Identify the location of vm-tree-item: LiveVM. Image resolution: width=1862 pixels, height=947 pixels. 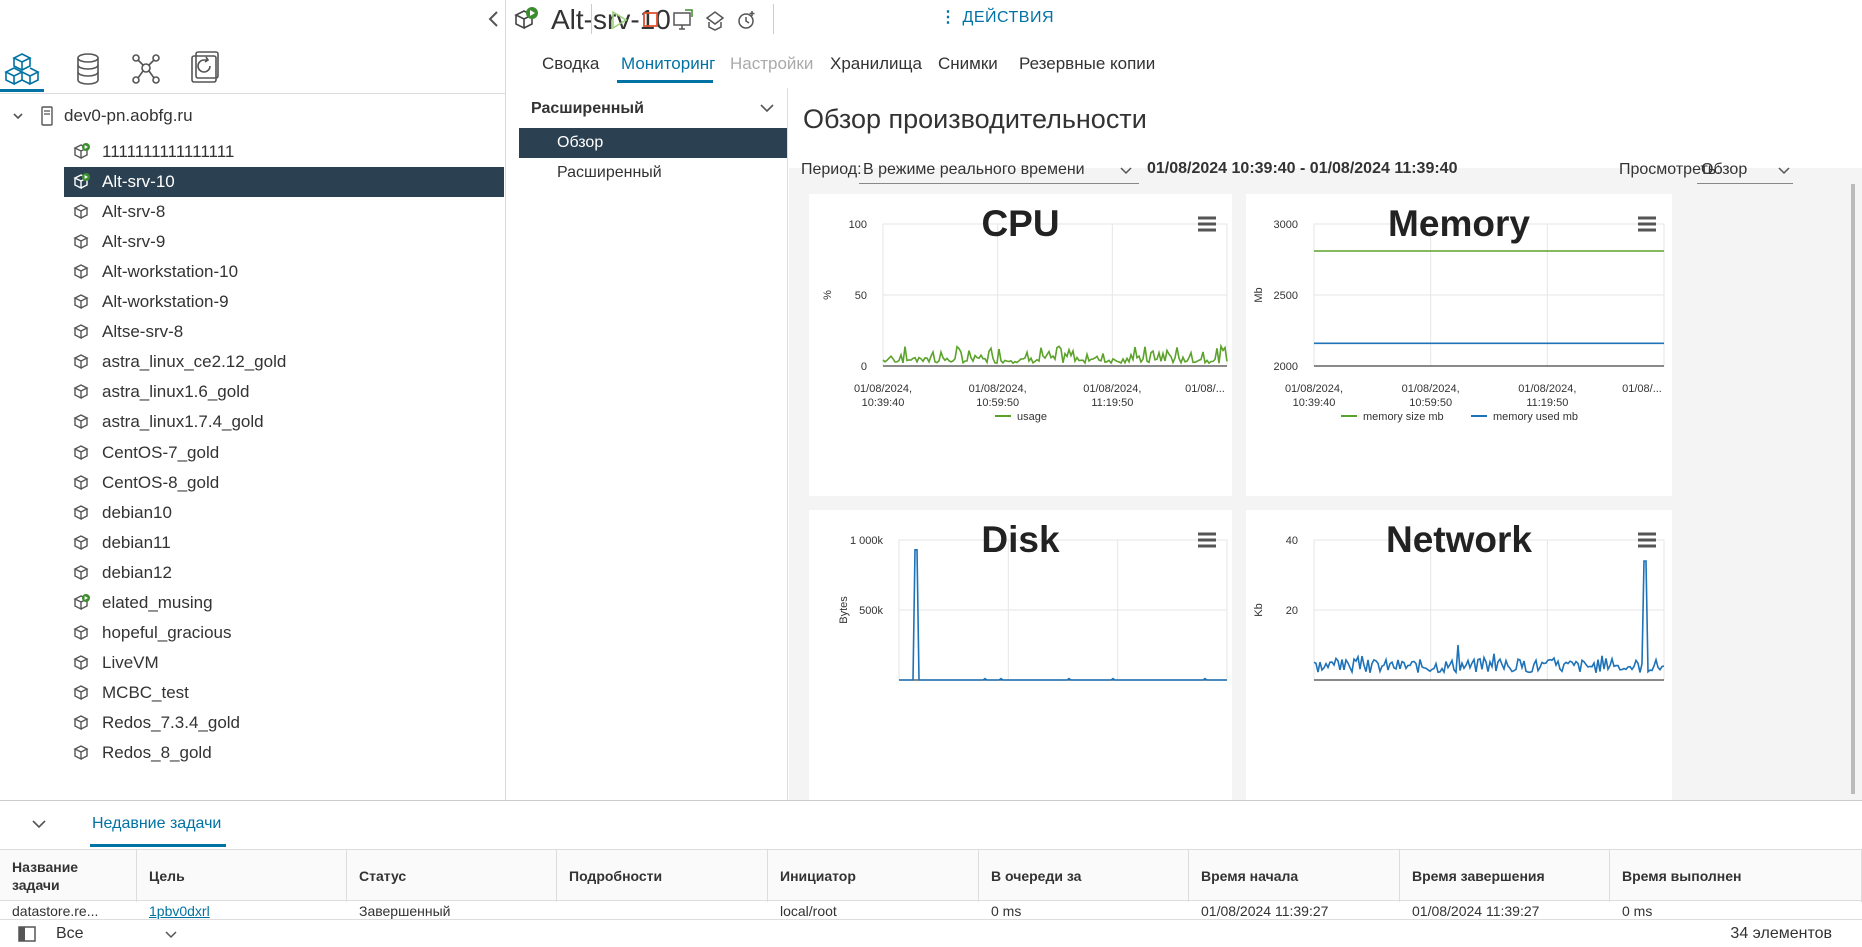
(284, 663).